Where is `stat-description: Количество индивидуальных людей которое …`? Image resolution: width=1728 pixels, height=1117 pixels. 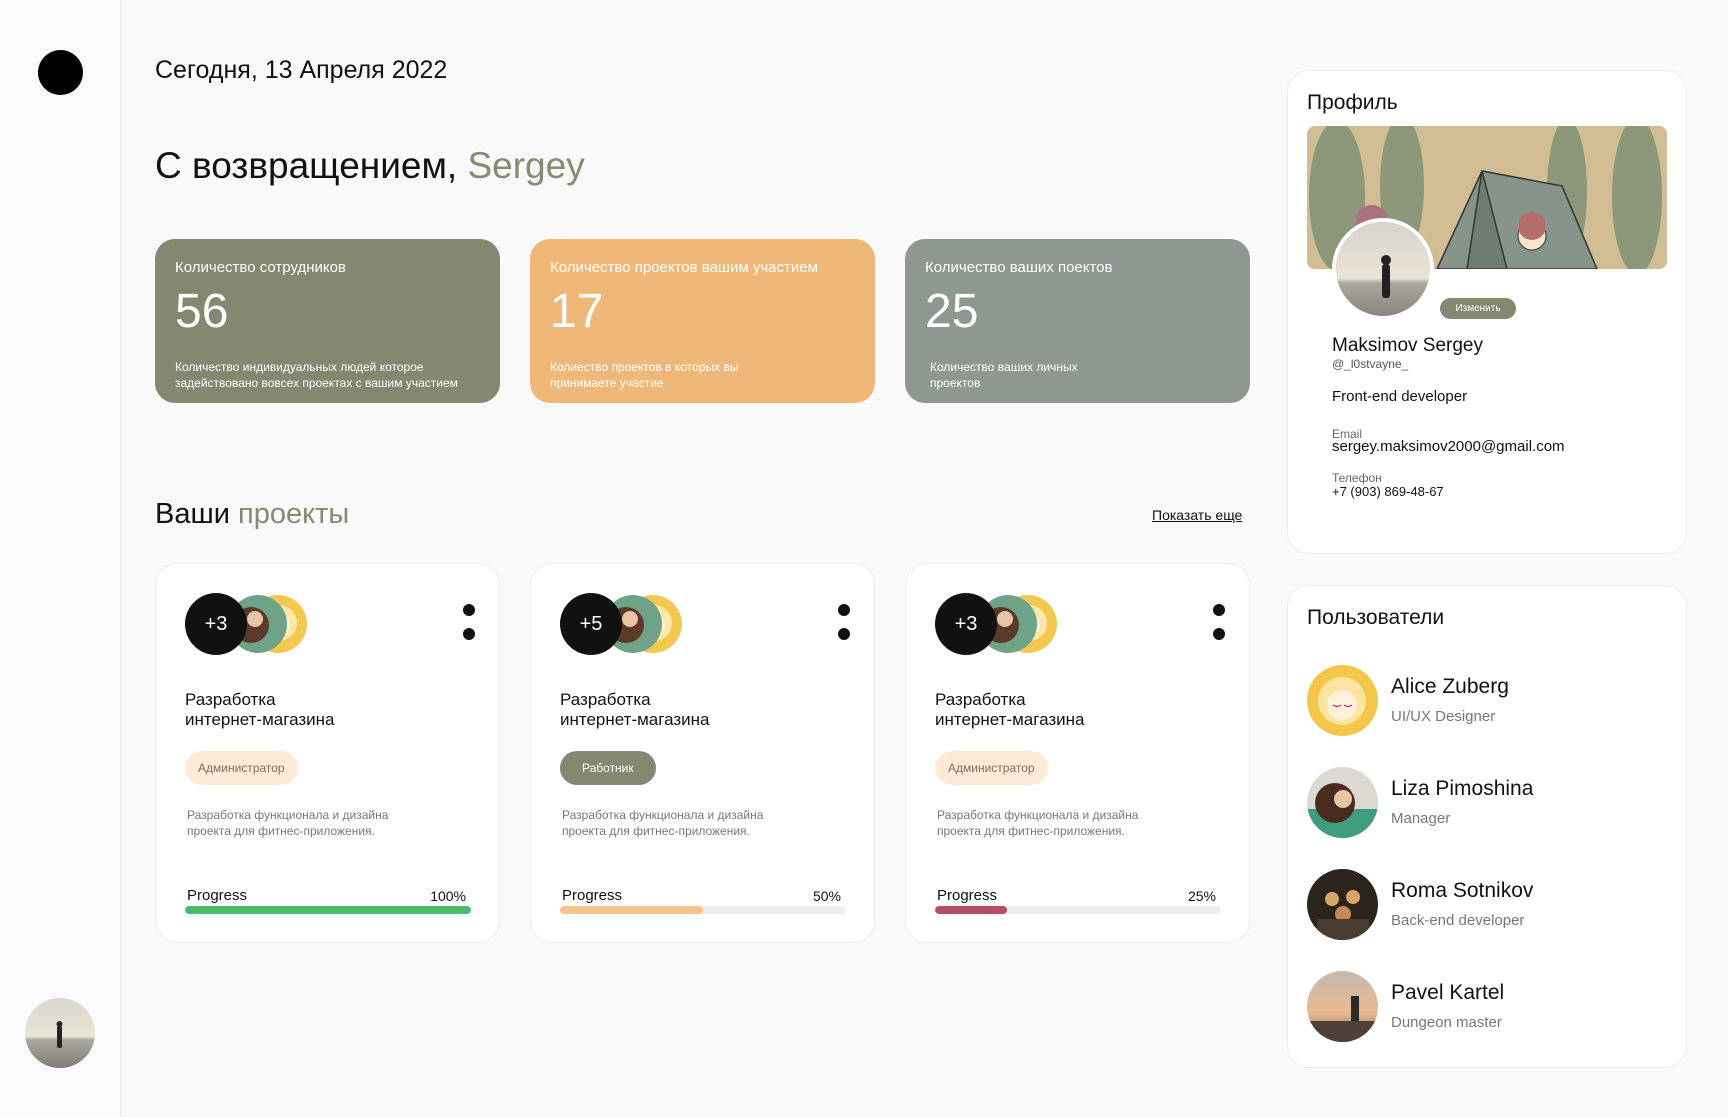
stat-description: Количество индивидуальных людей которое … is located at coordinates (316, 375).